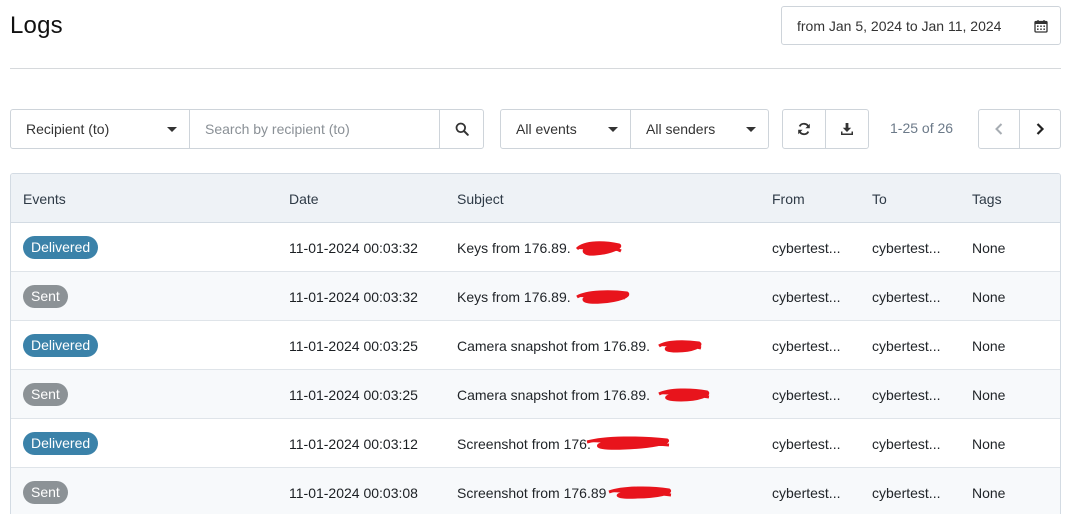 The image size is (1065, 514). What do you see at coordinates (535, 68) in the screenshot?
I see `header-divider` at bounding box center [535, 68].